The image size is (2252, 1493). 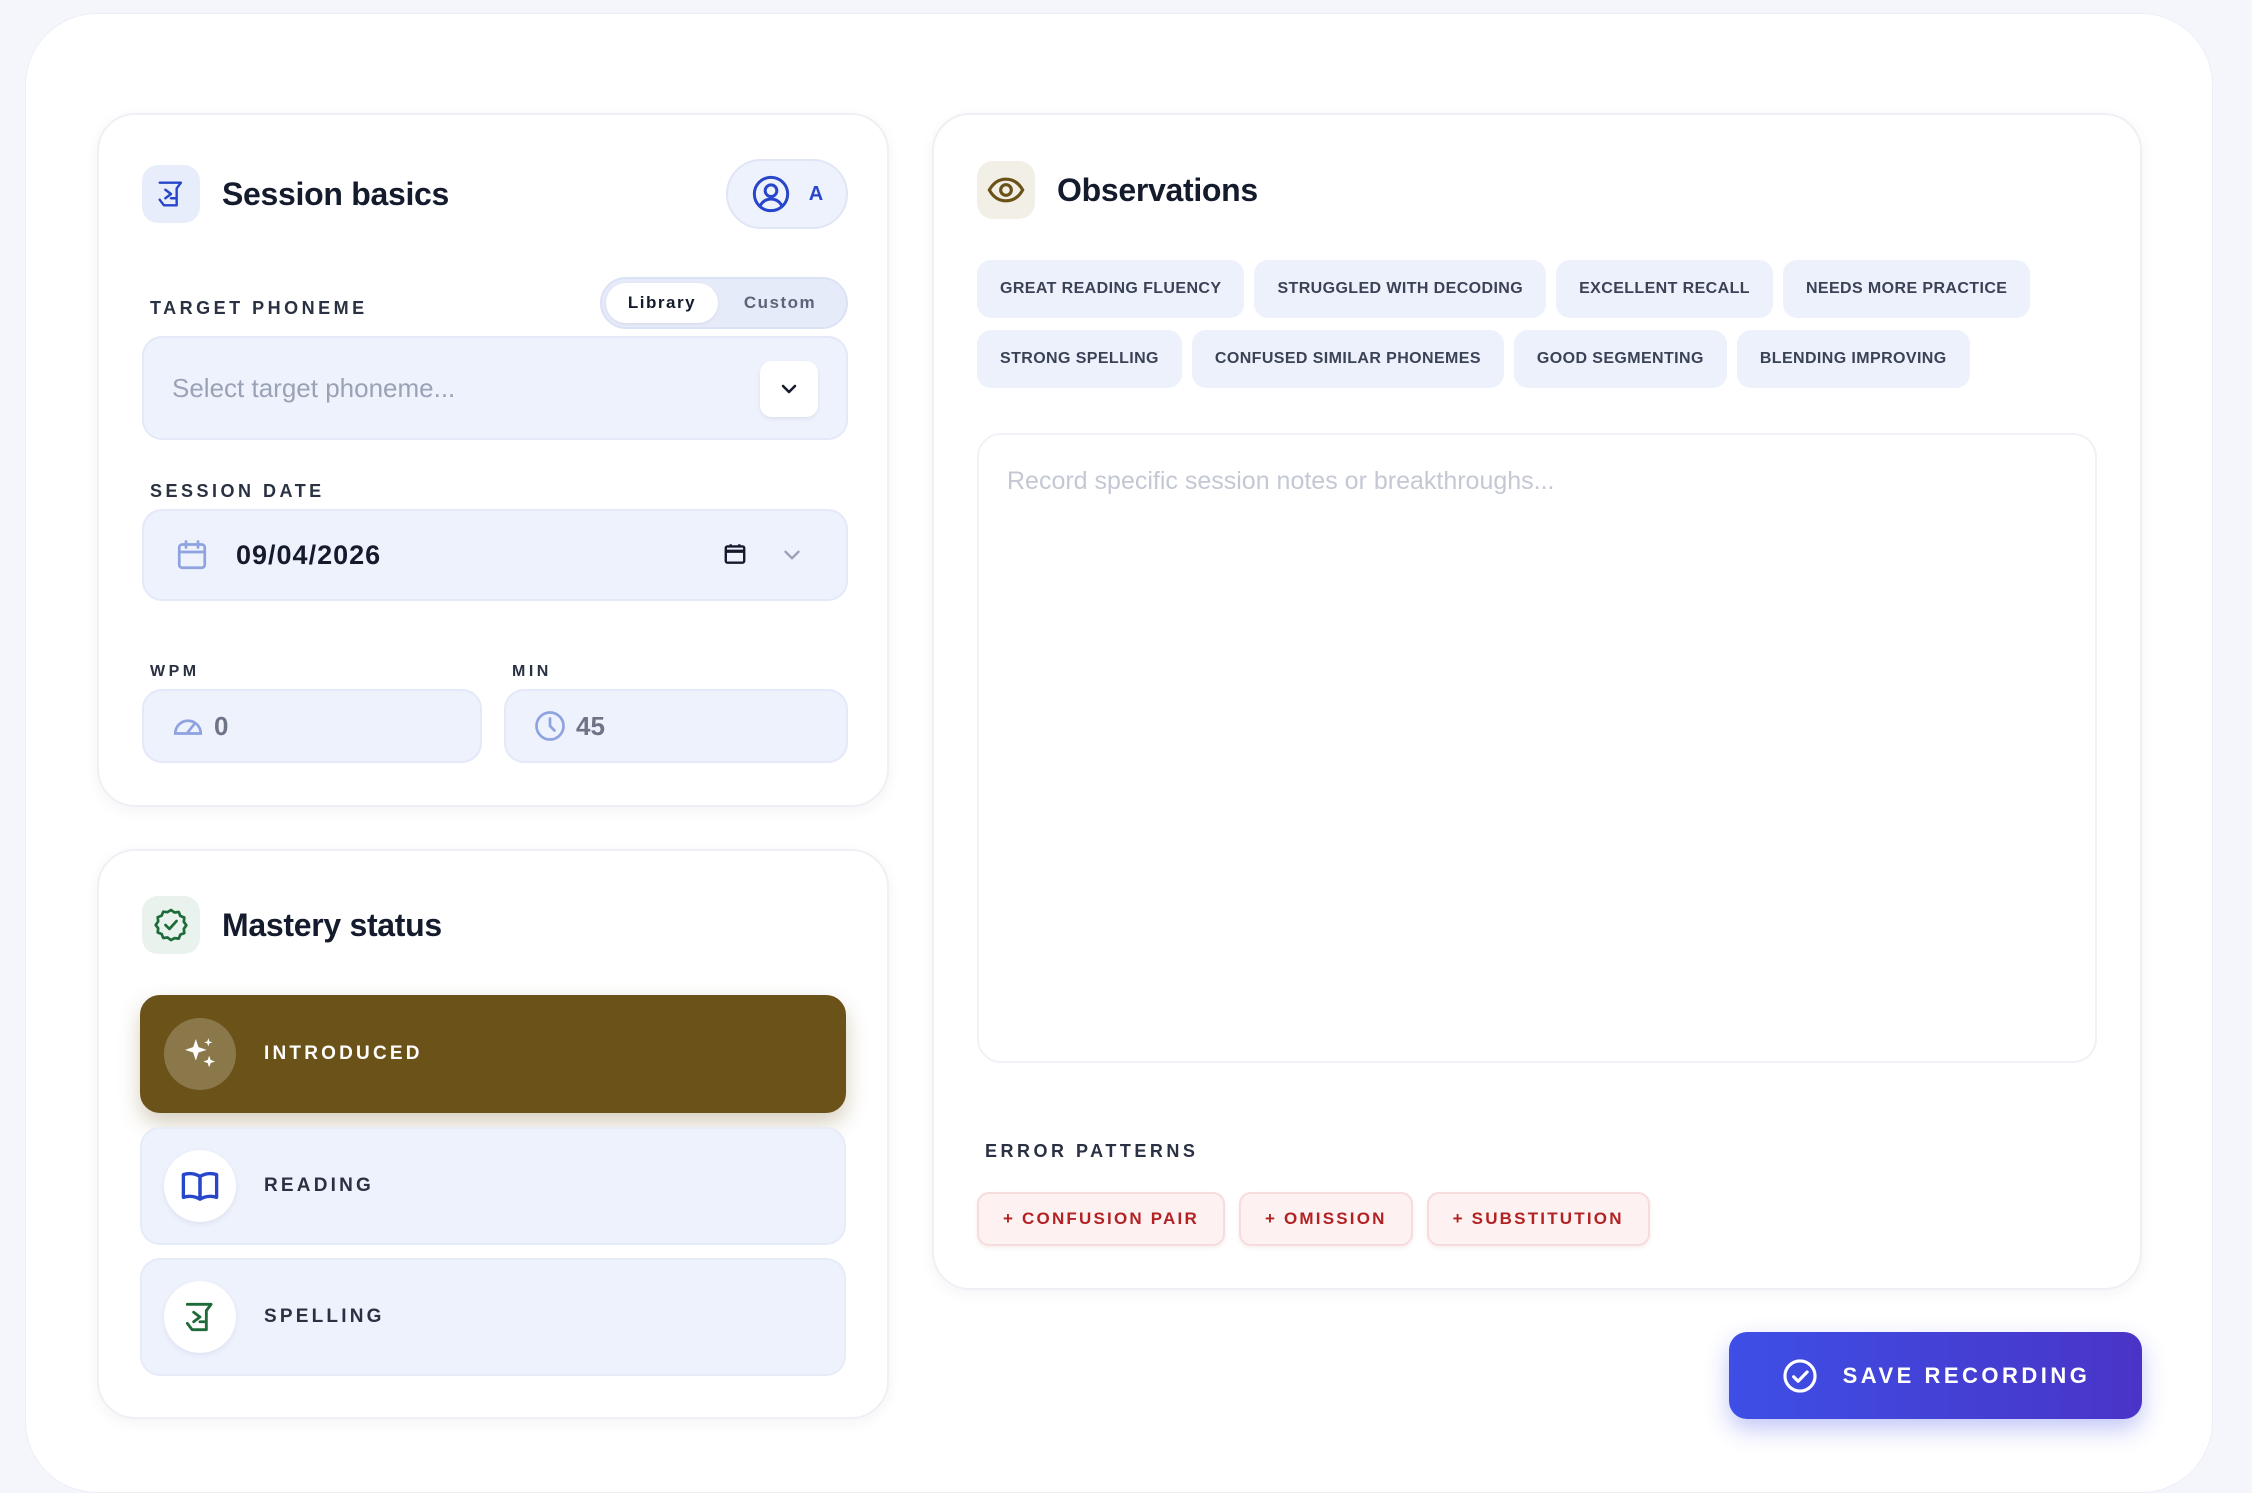 What do you see at coordinates (1620, 359) in the screenshot?
I see `observation-tag: GOOD SEGMENTING` at bounding box center [1620, 359].